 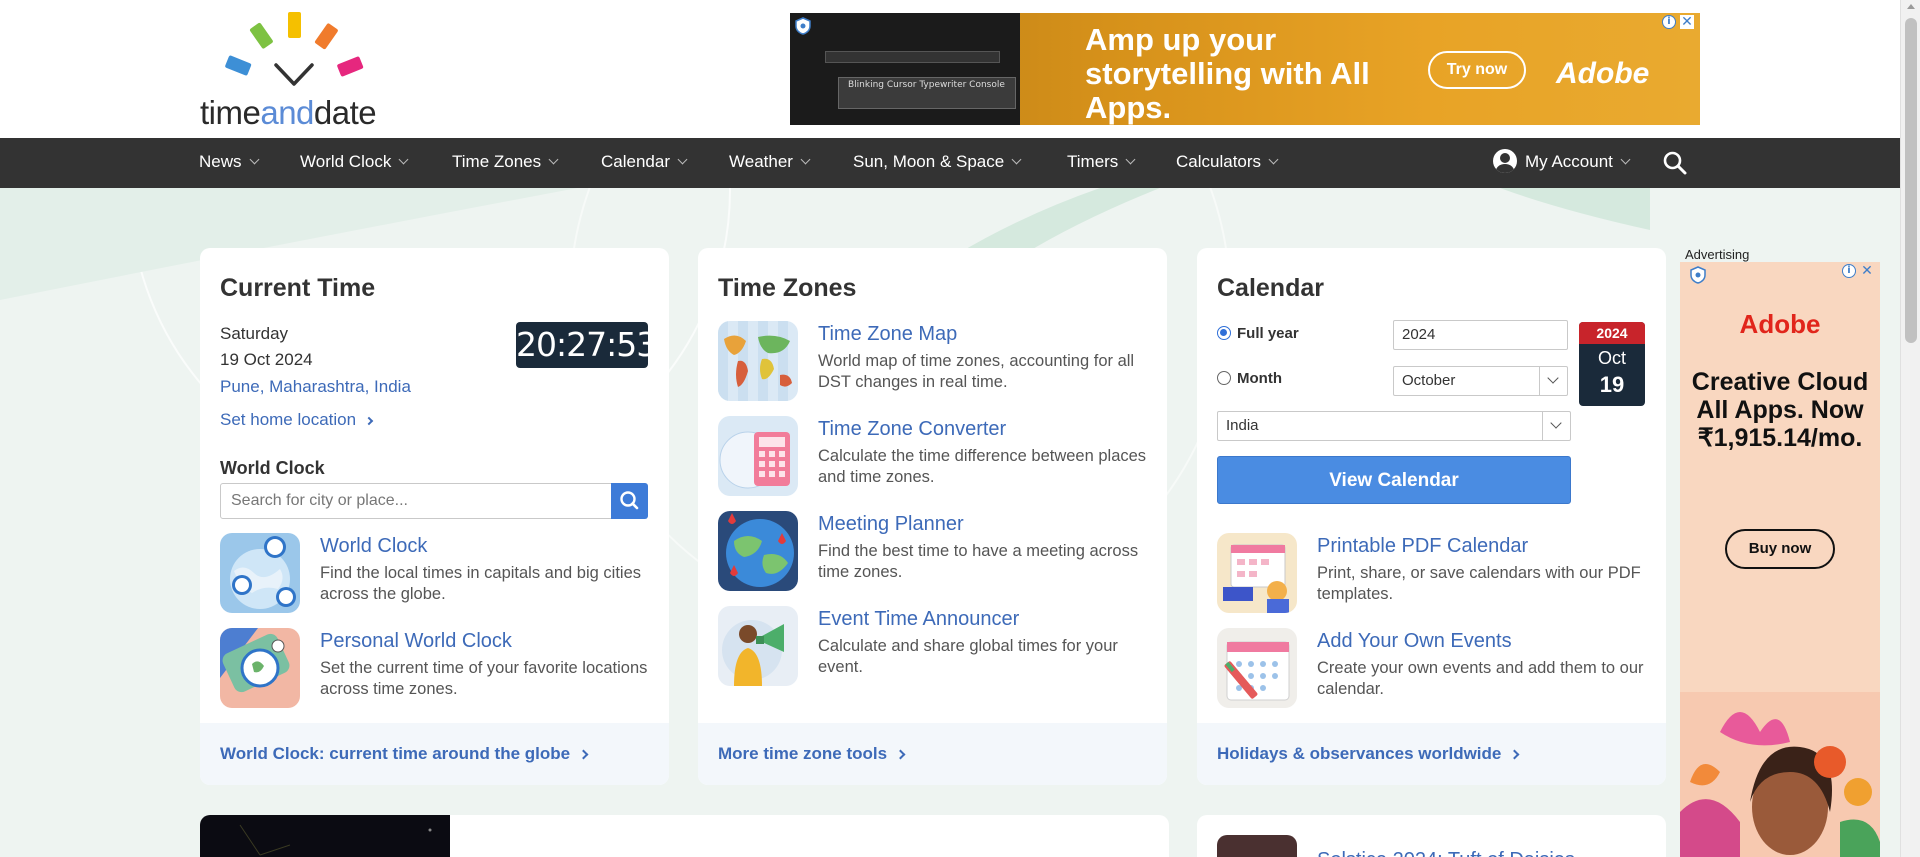 I want to click on featured-article-image, so click(x=325, y=836).